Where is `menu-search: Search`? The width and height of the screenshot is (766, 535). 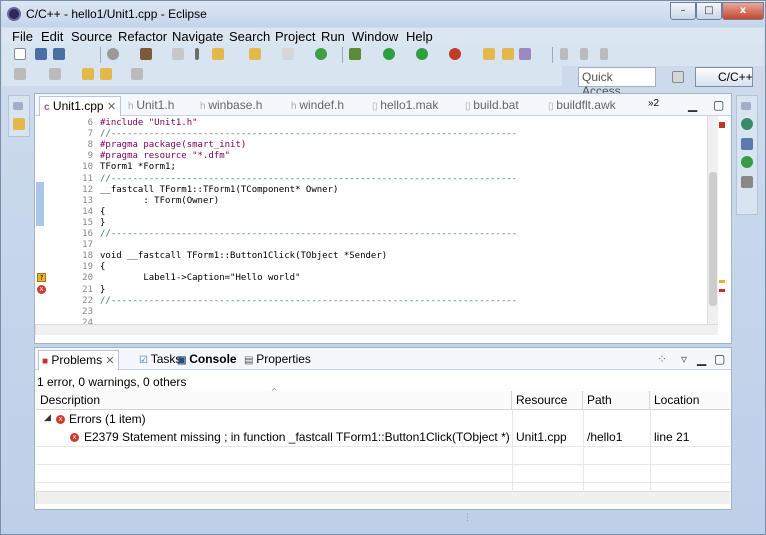
menu-search: Search is located at coordinates (249, 36).